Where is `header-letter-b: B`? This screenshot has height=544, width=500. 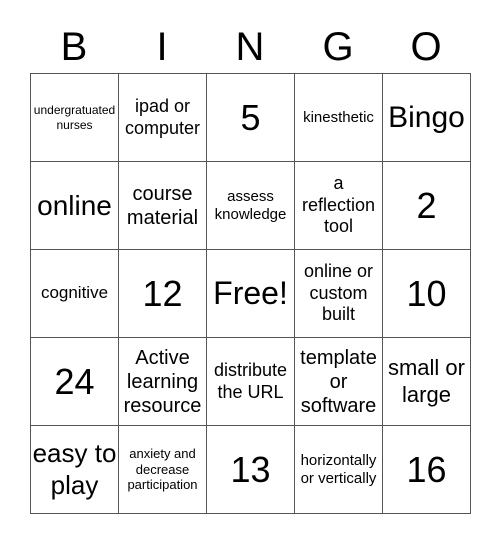 header-letter-b: B is located at coordinates (74, 47).